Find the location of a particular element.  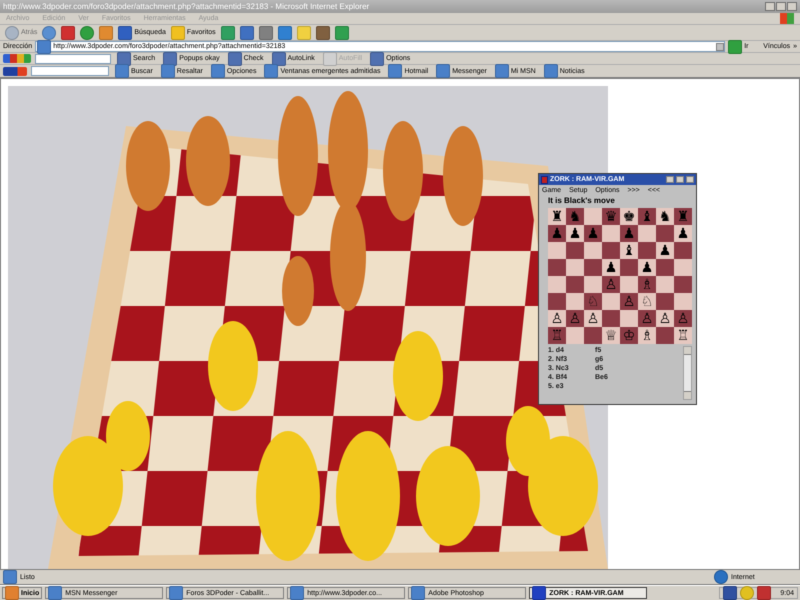

google-logo-icon is located at coordinates (17, 58).